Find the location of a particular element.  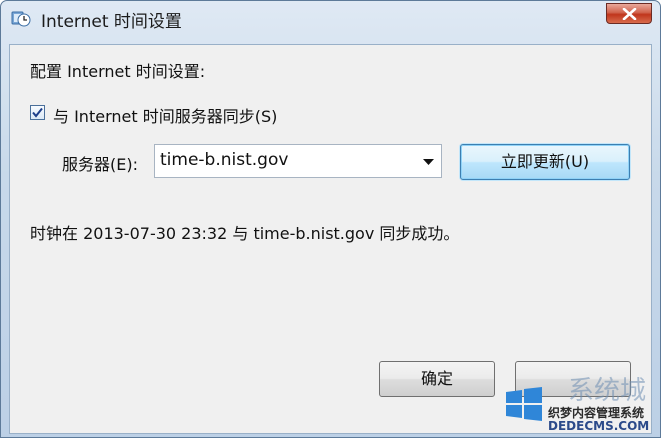

window-title: Internet 时间设置 is located at coordinates (111, 22).